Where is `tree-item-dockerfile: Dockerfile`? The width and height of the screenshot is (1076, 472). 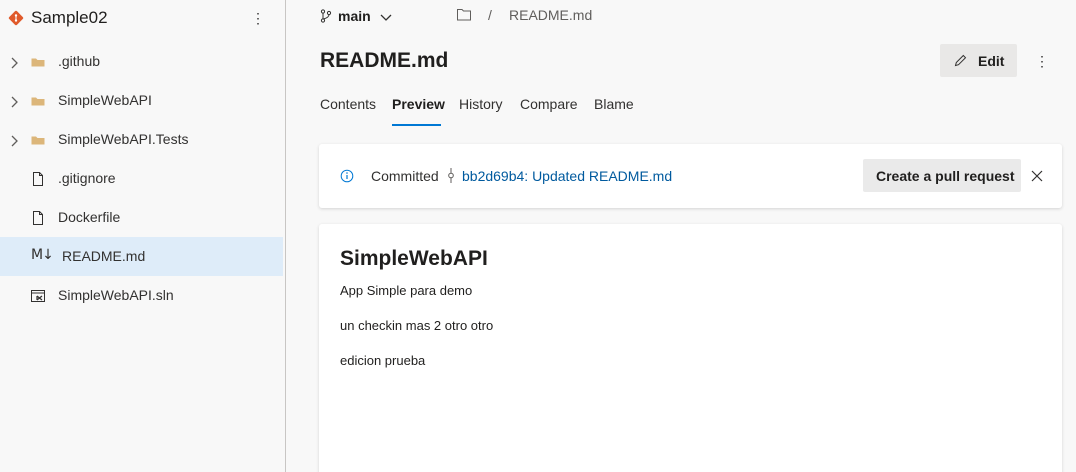 tree-item-dockerfile: Dockerfile is located at coordinates (141, 217).